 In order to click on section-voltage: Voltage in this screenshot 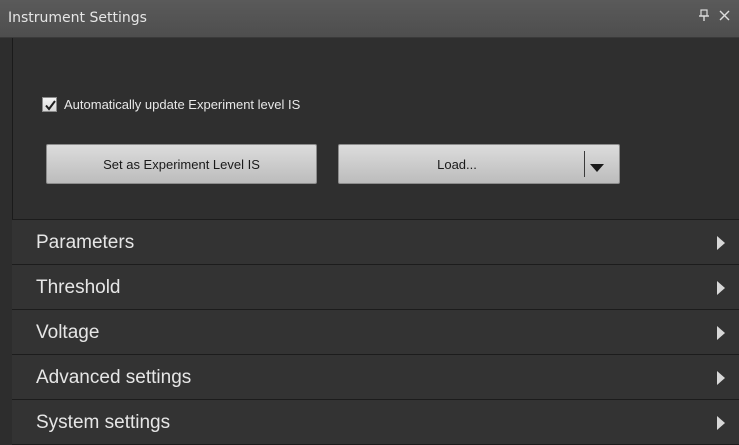, I will do `click(375, 332)`.